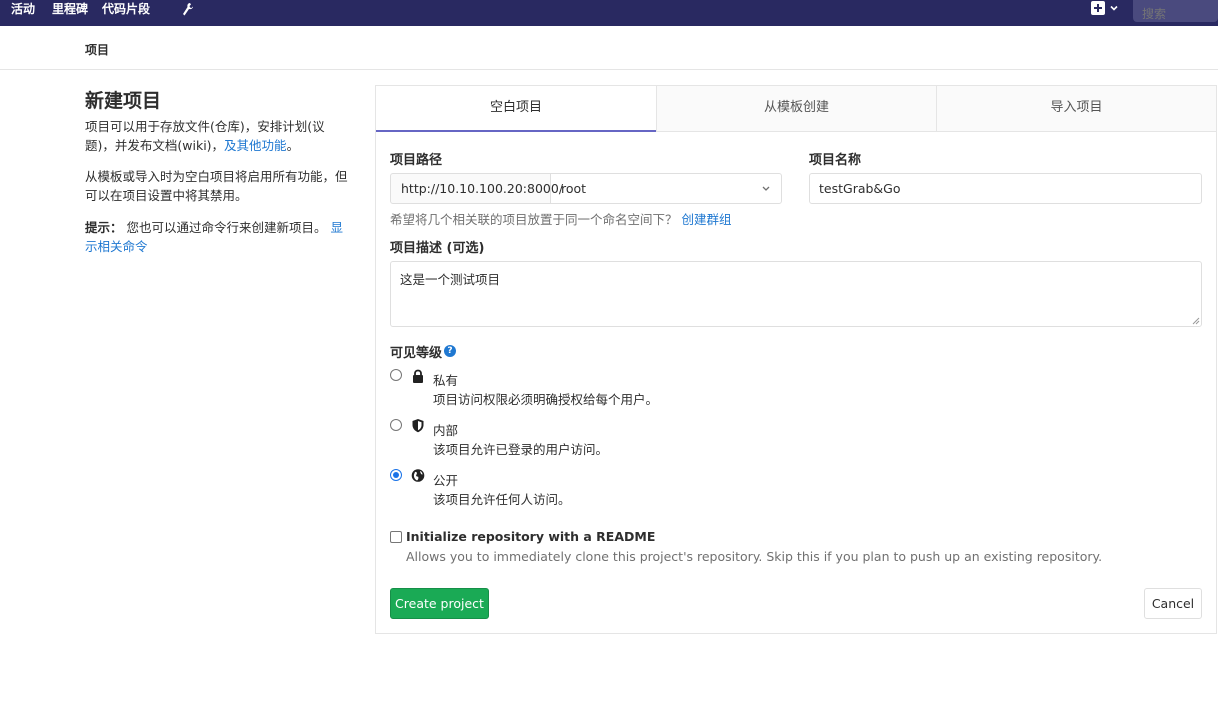 The image size is (1218, 707). Describe the element at coordinates (226, 227) in the screenshot. I see `tip-text: 您也可以通过命令行来创建新项目。` at that location.